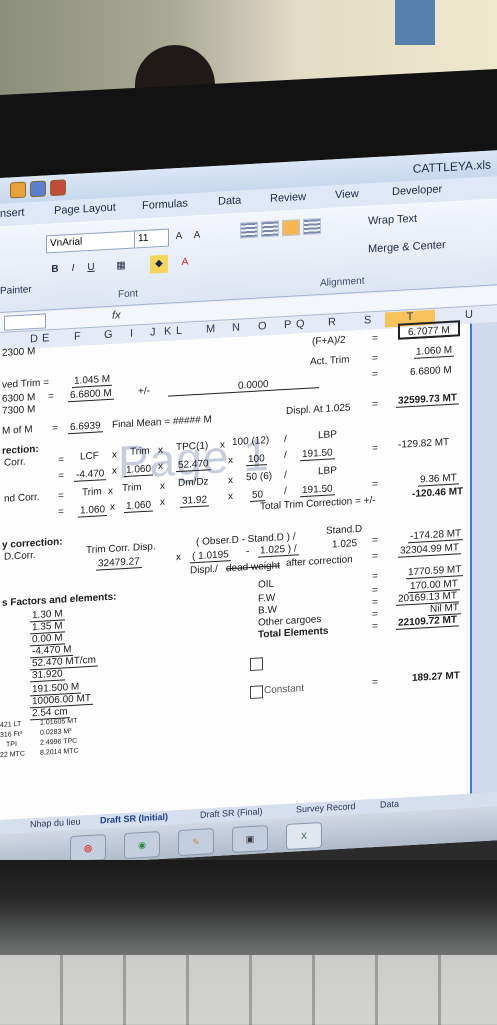 The height and width of the screenshot is (1025, 497). What do you see at coordinates (197, 235) in the screenshot?
I see `shrink-font-icon: A` at bounding box center [197, 235].